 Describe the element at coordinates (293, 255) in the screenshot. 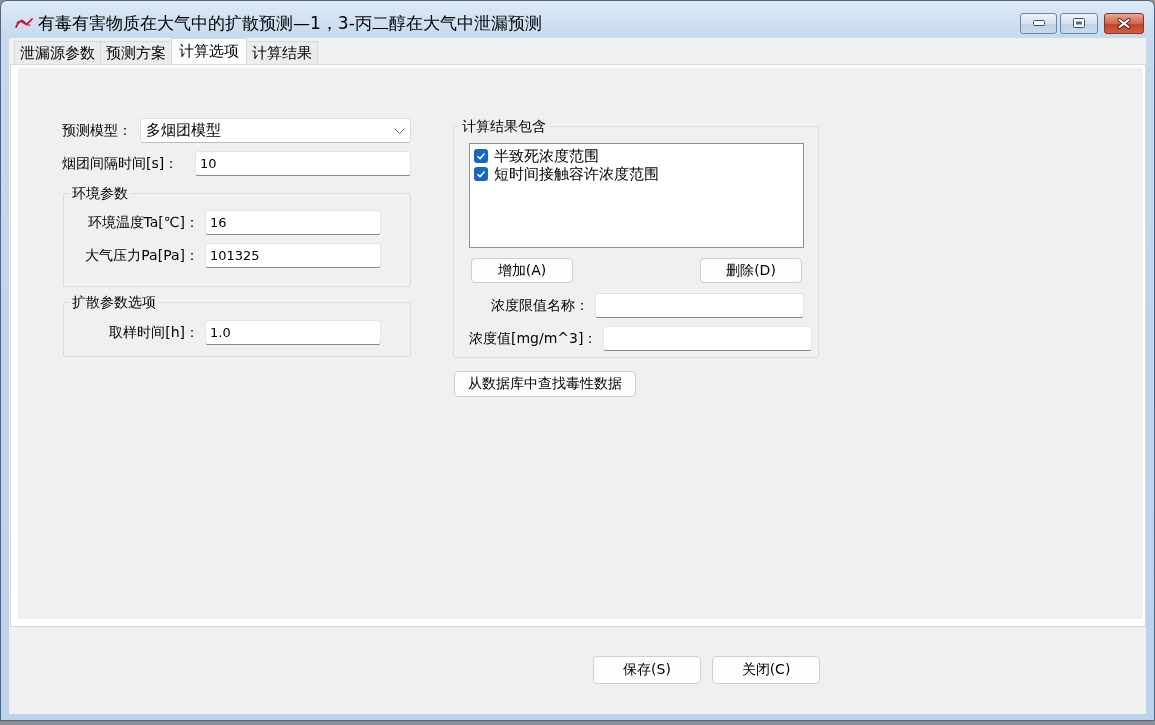

I see `text-field: 101325` at that location.